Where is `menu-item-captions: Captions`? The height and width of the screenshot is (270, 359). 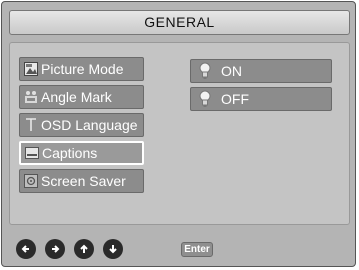
menu-item-captions: Captions is located at coordinates (81, 153).